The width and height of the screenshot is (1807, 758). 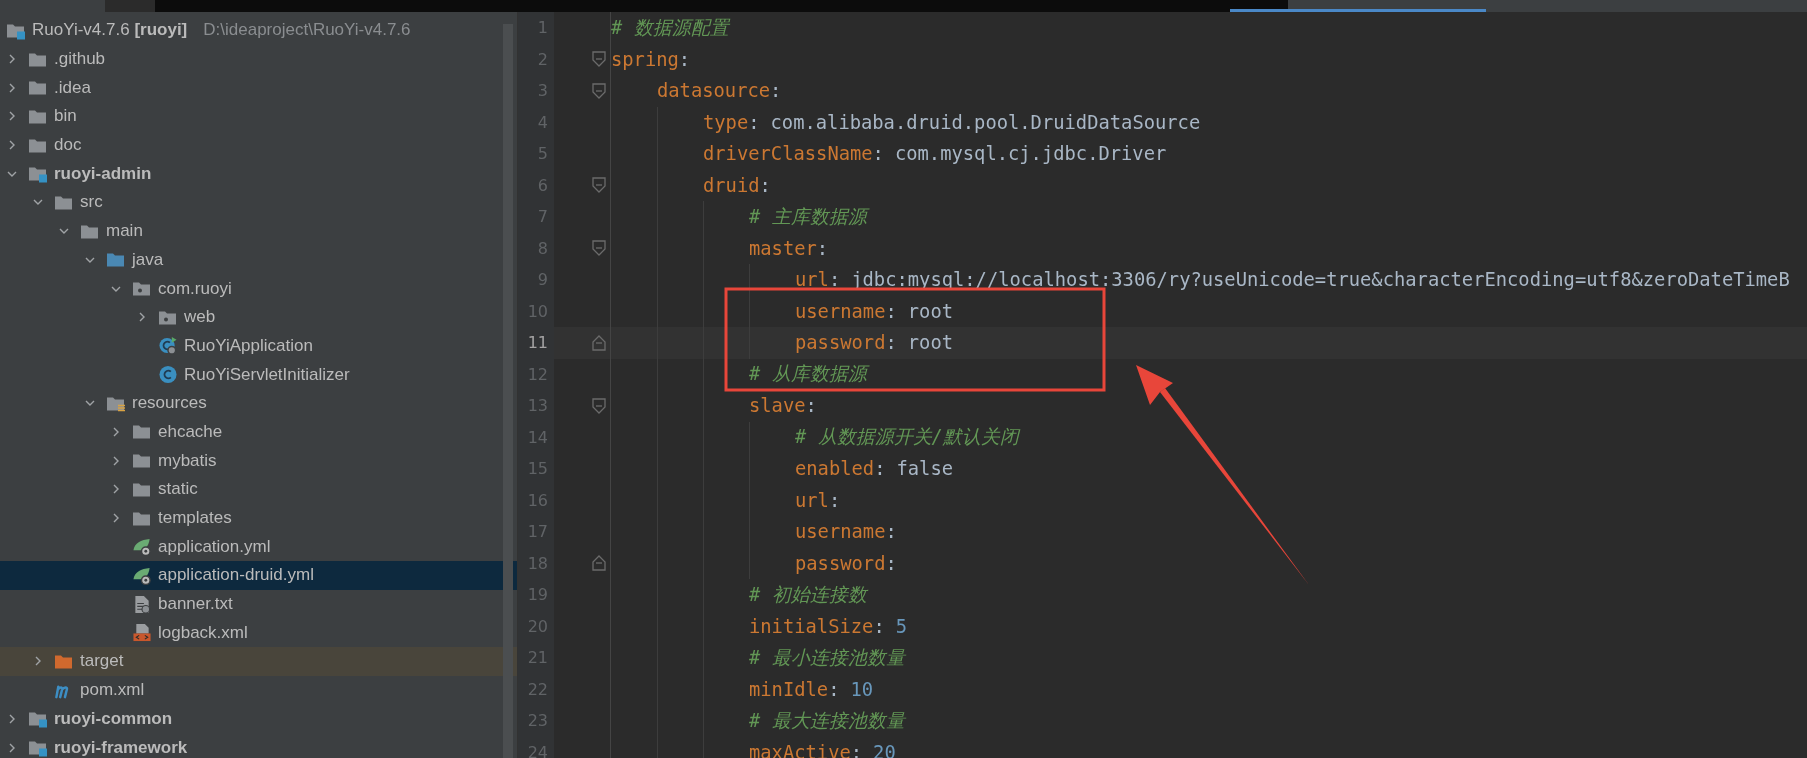 I want to click on text-file-icon, so click(x=142, y=604).